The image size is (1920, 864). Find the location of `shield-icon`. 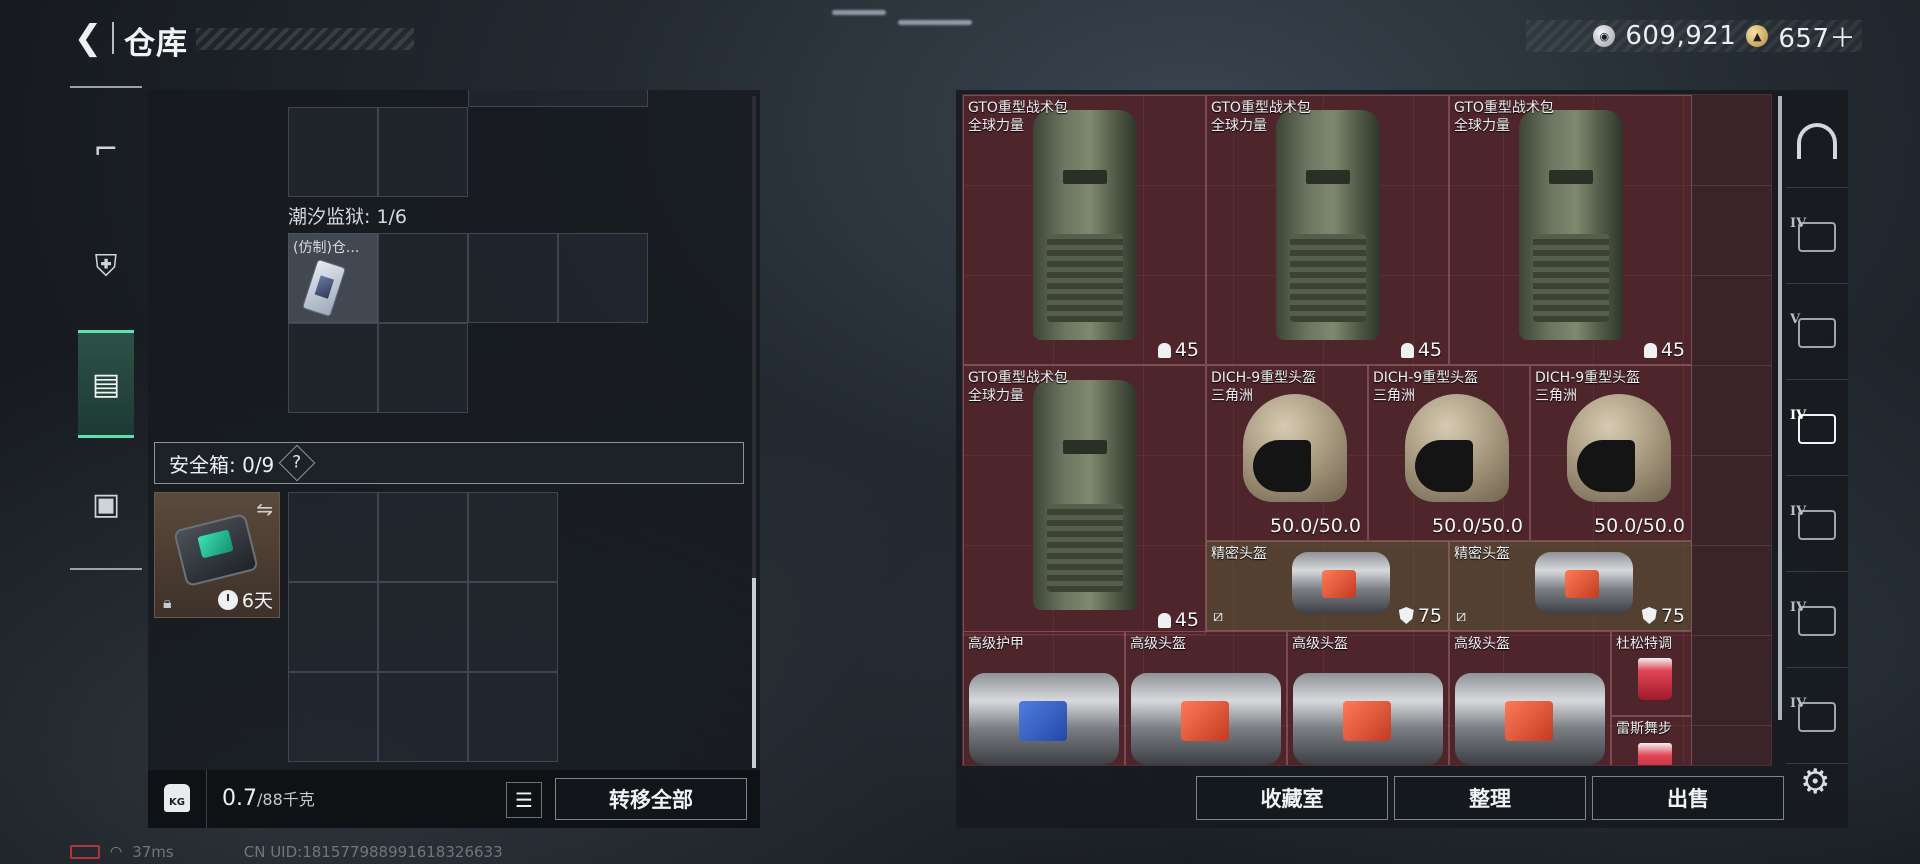

shield-icon is located at coordinates (1406, 615).